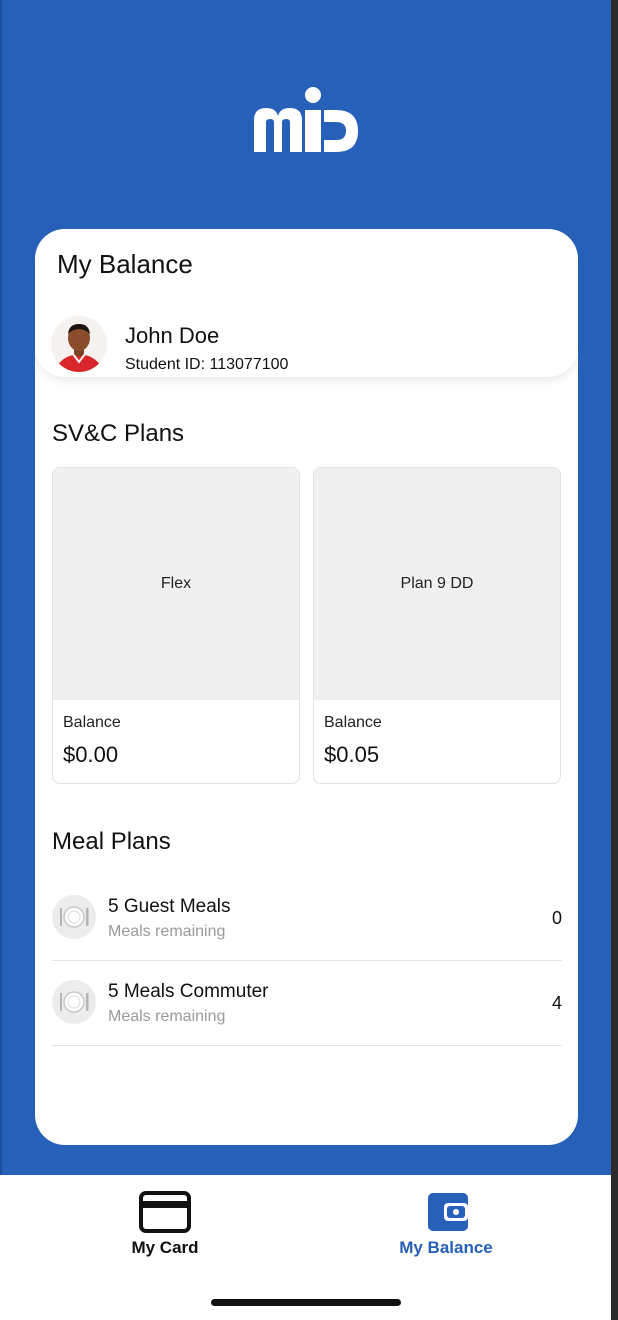  I want to click on plan-image: Plan 9 DD, so click(437, 584).